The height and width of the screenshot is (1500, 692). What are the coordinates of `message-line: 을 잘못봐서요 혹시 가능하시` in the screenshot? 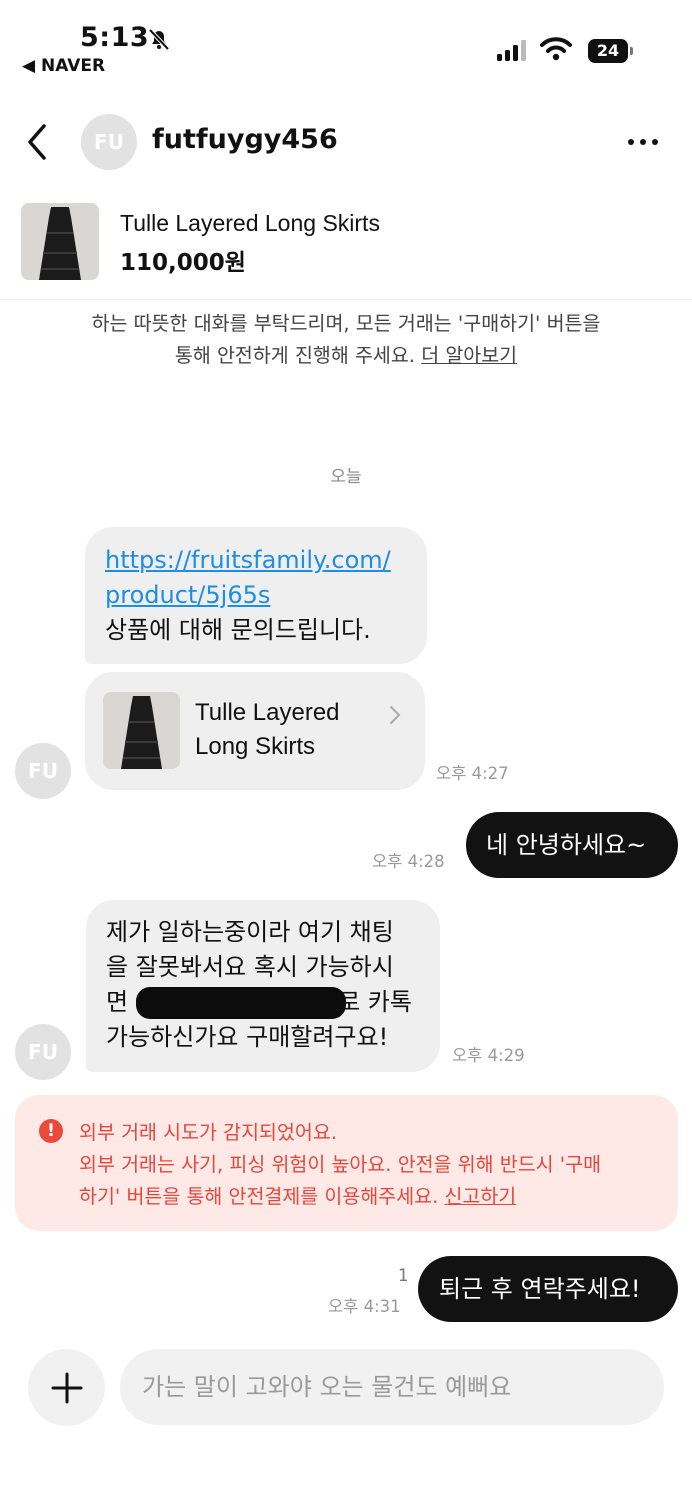 It's located at (250, 967).